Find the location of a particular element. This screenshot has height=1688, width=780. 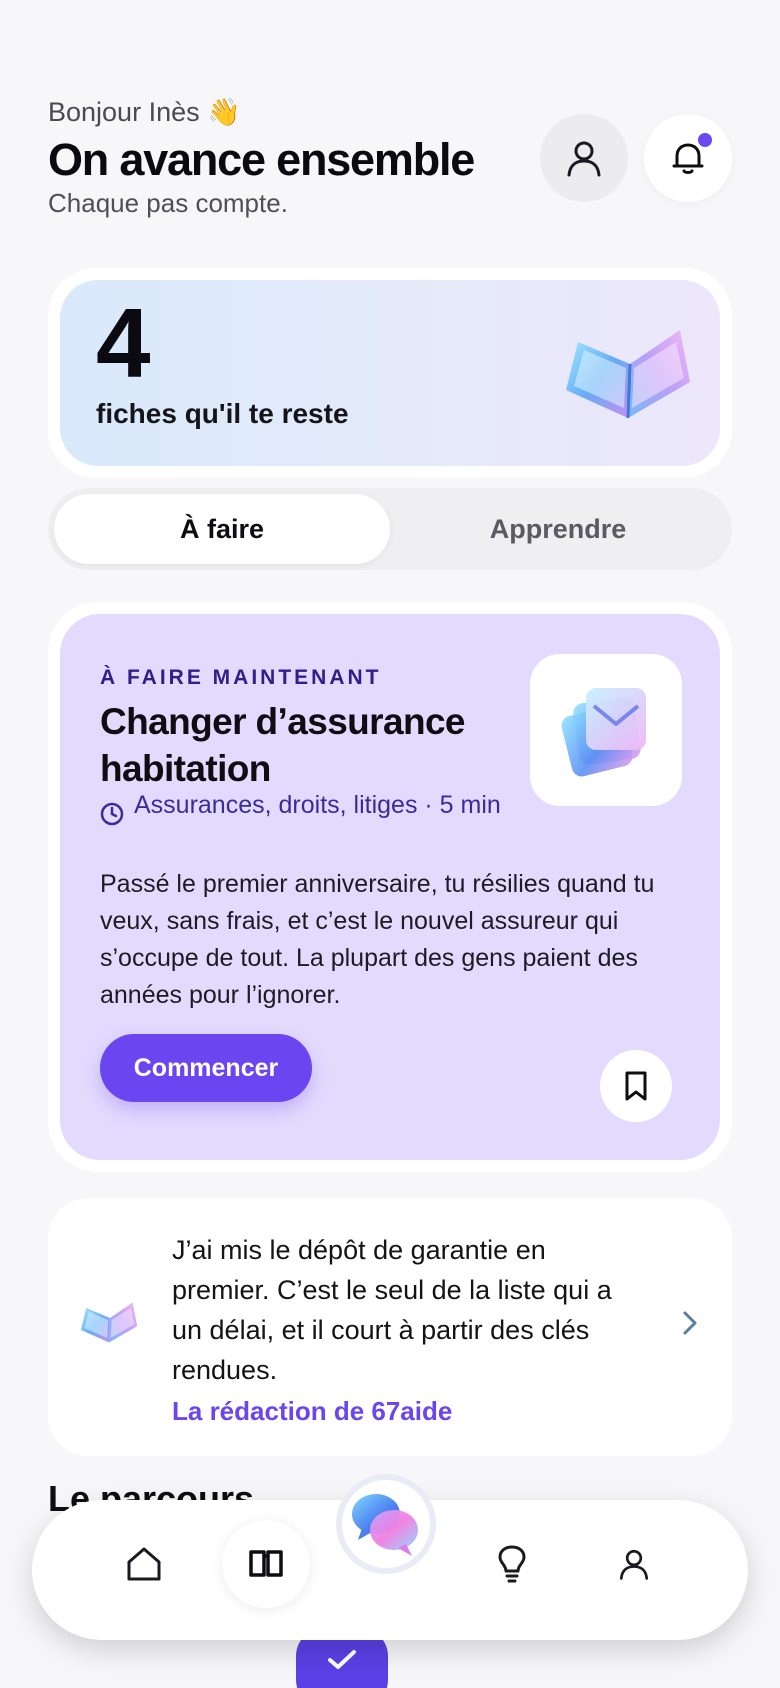

tab-switcher: À faire Apprendre is located at coordinates (390, 529).